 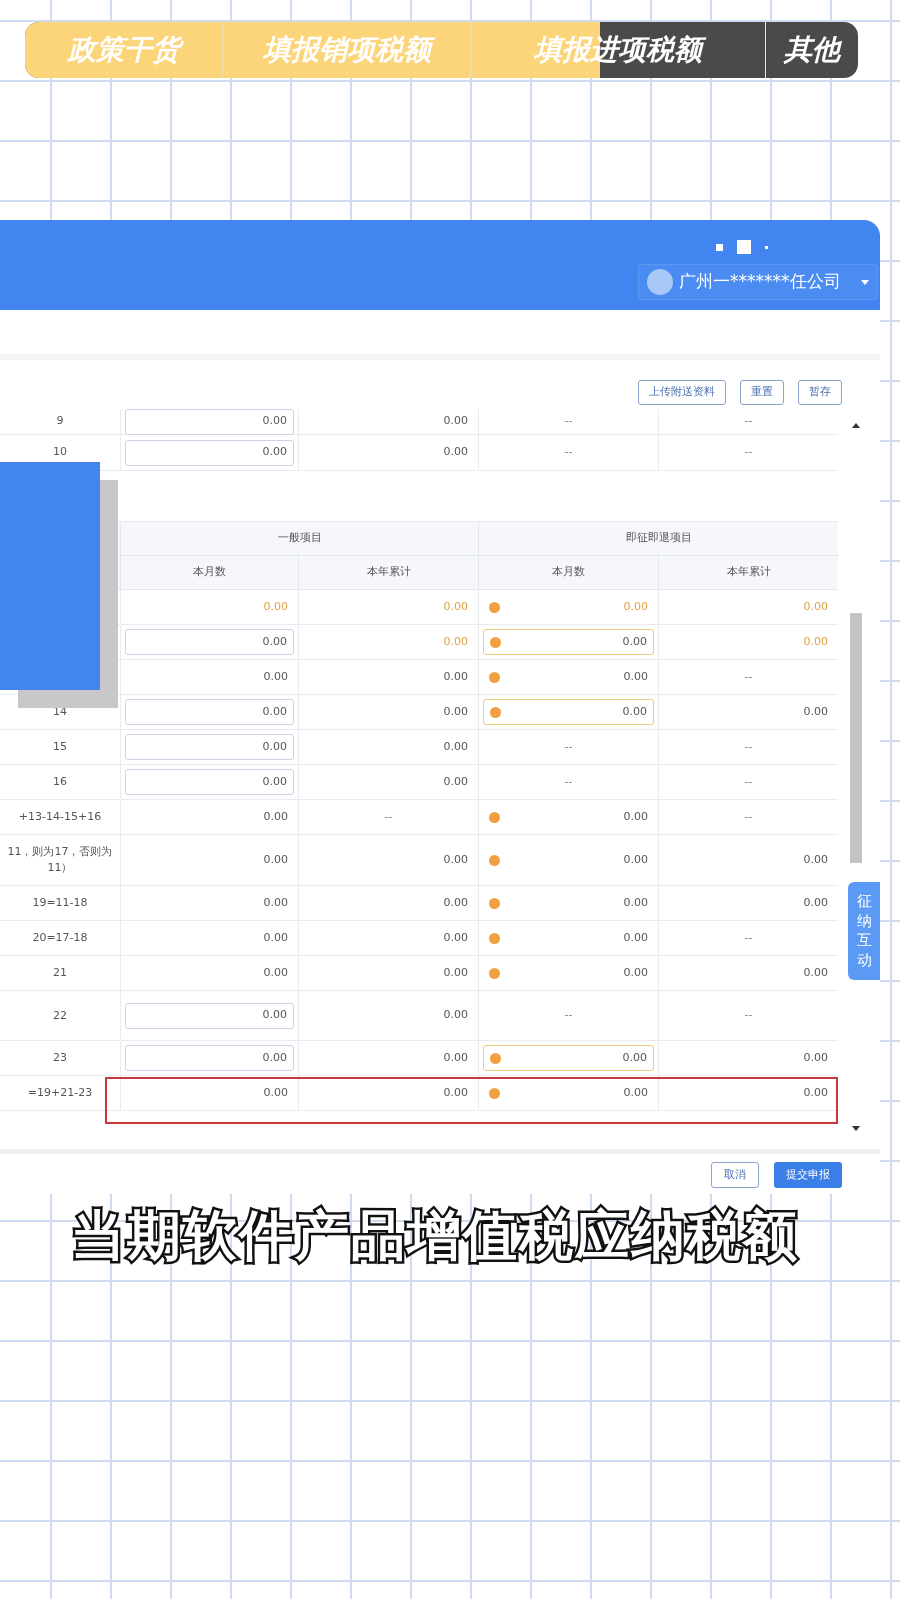 What do you see at coordinates (299, 538) in the screenshot?
I see `group-header: 一般项目` at bounding box center [299, 538].